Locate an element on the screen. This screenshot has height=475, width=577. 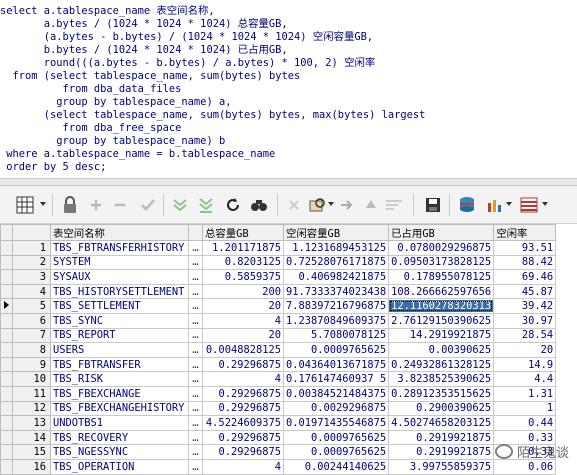
cell-free-rate: 93.51 is located at coordinates (525, 248).